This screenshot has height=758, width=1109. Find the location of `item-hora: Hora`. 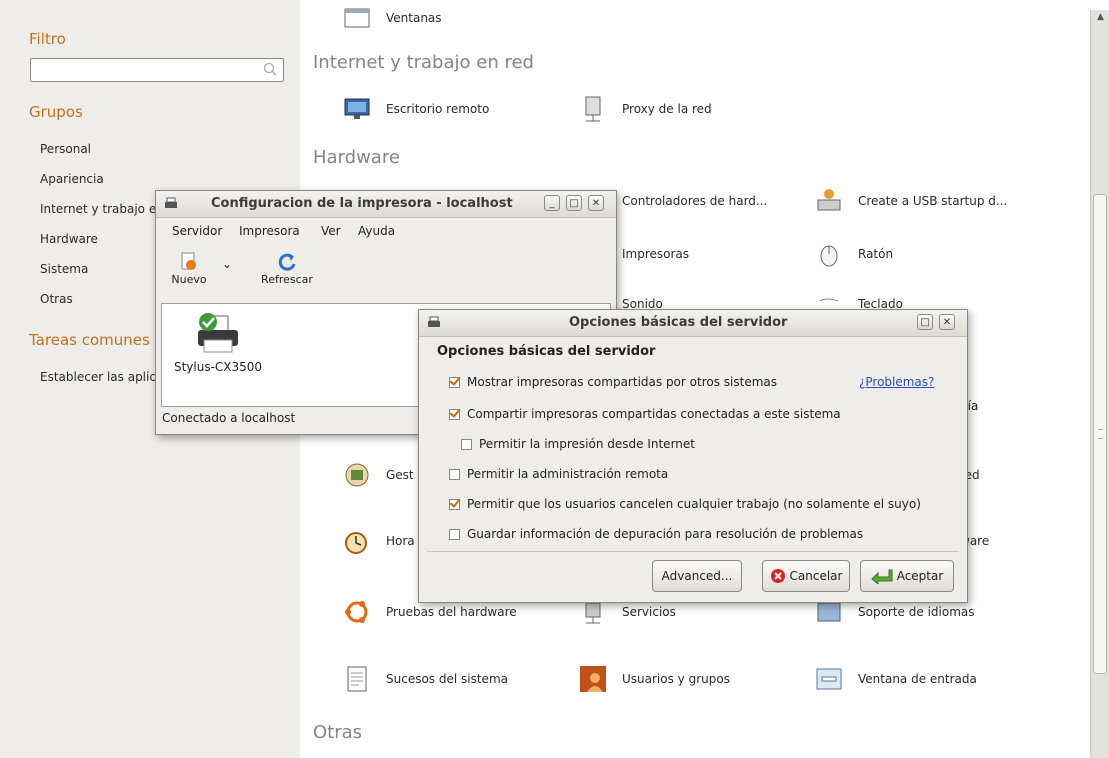

item-hora: Hora is located at coordinates (378, 541).